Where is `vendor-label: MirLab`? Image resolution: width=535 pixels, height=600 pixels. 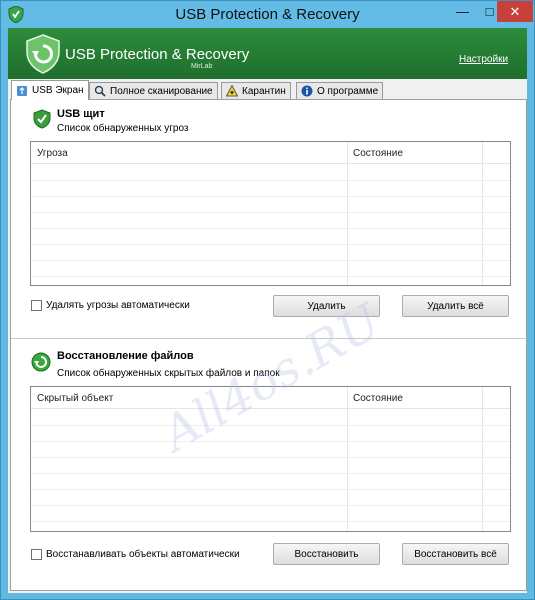 vendor-label: MirLab is located at coordinates (202, 66).